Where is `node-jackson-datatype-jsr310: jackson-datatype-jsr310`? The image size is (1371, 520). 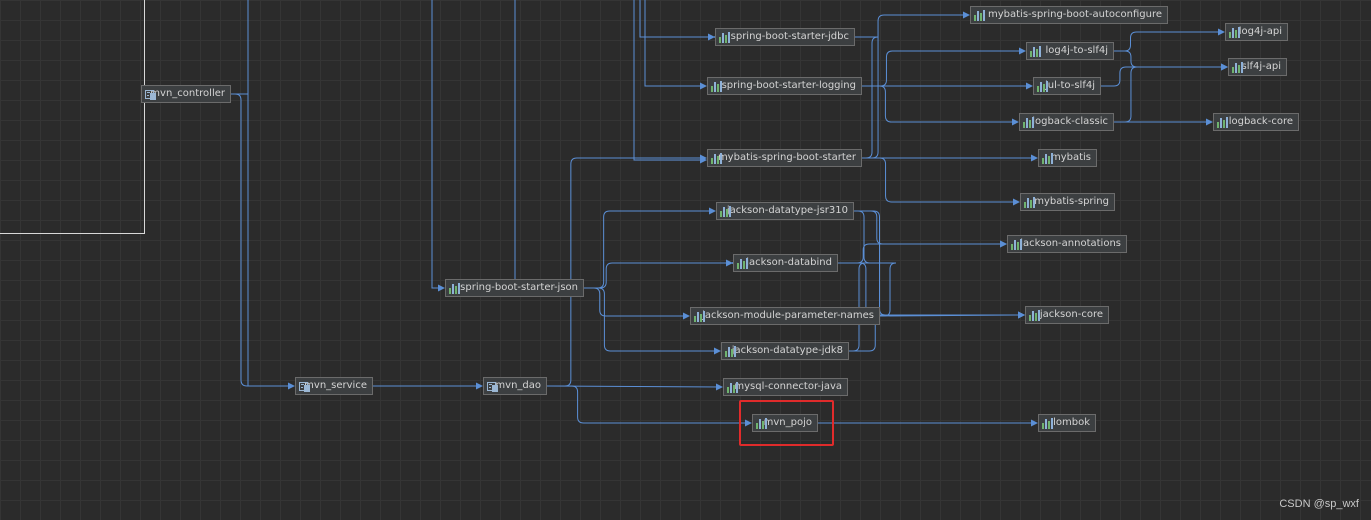 node-jackson-datatype-jsr310: jackson-datatype-jsr310 is located at coordinates (785, 211).